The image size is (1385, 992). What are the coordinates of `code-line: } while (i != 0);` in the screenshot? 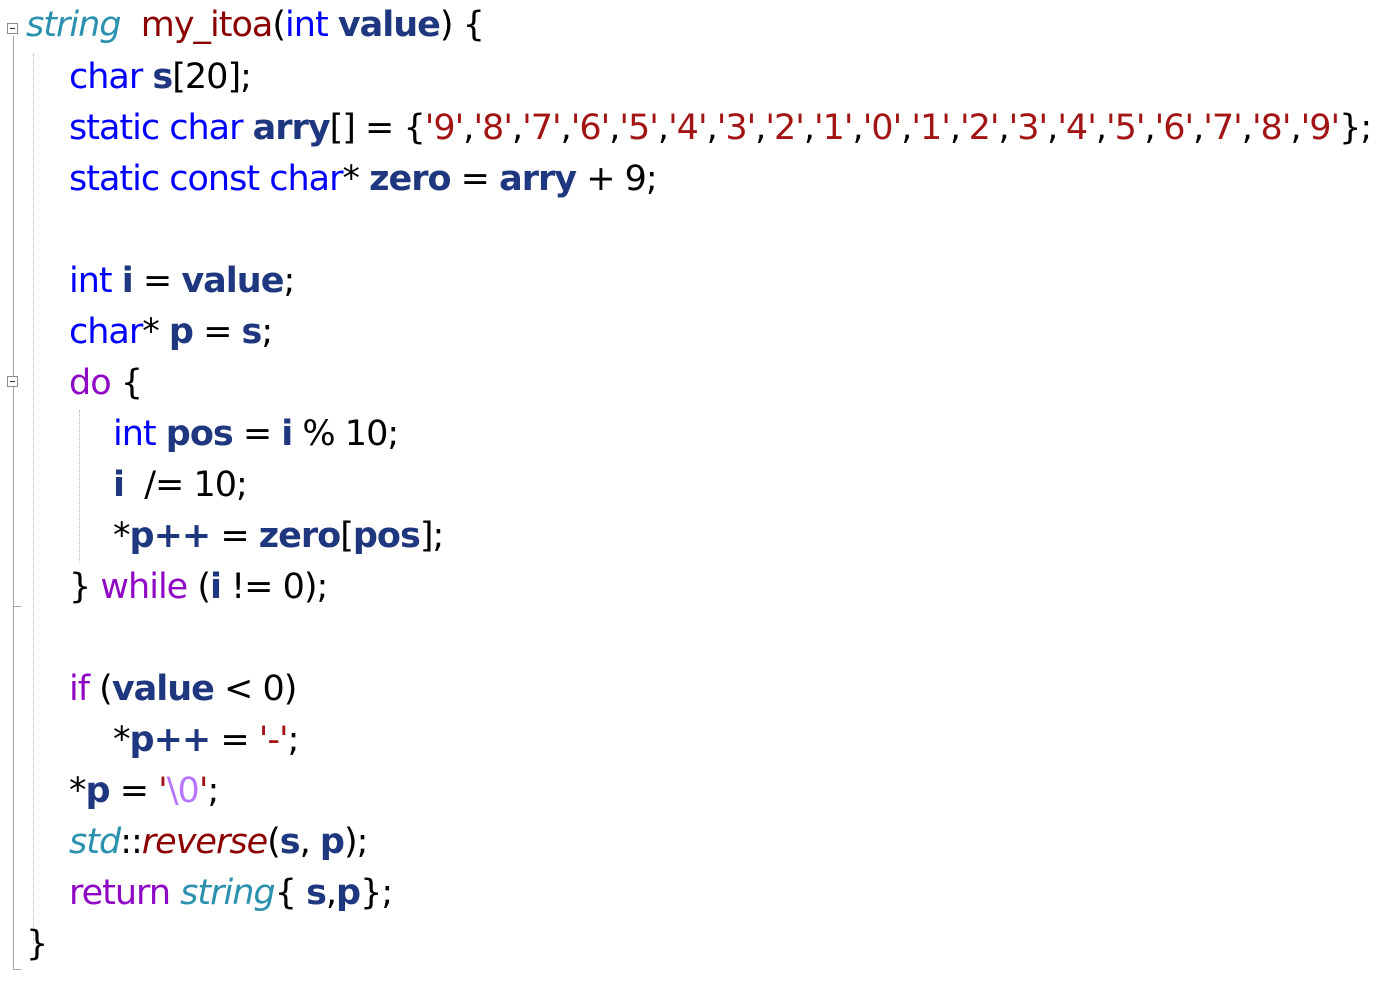 It's located at (198, 587).